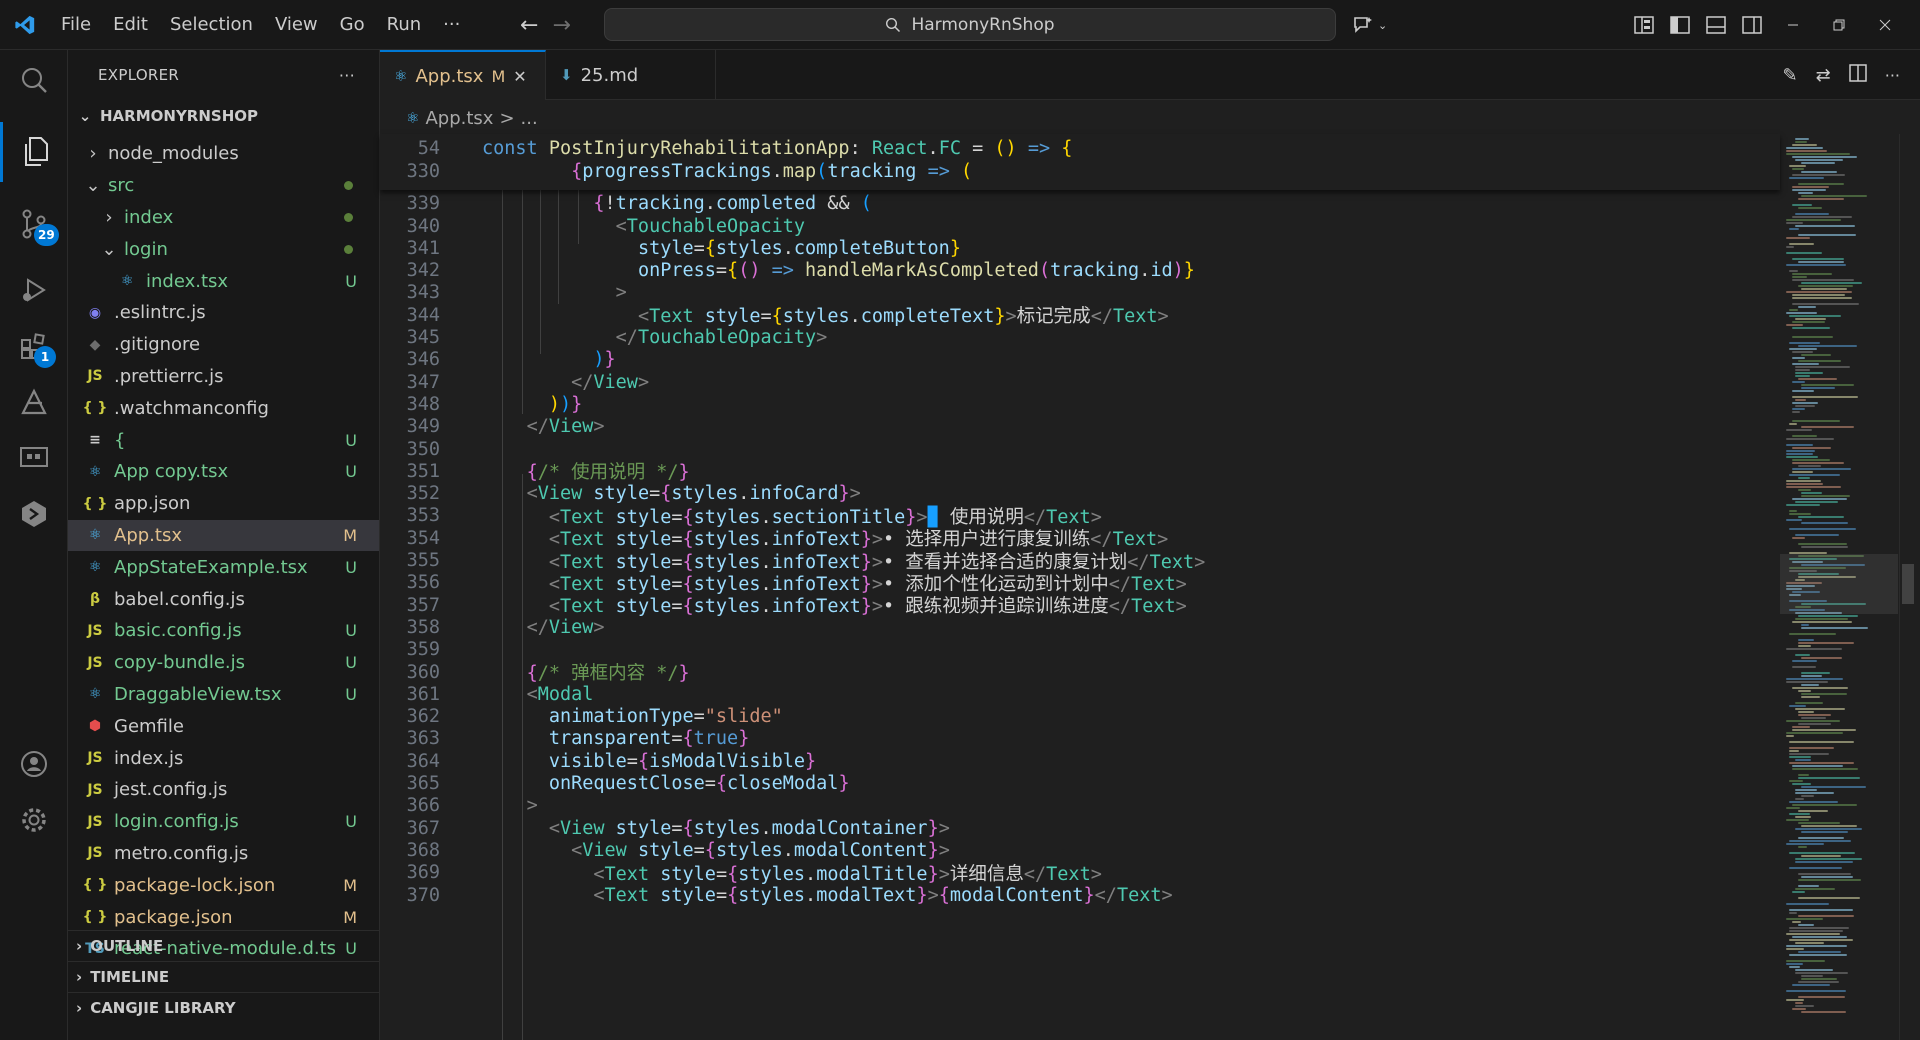 This screenshot has height=1040, width=1920. I want to click on more-actions-icon: ···, so click(1892, 75).